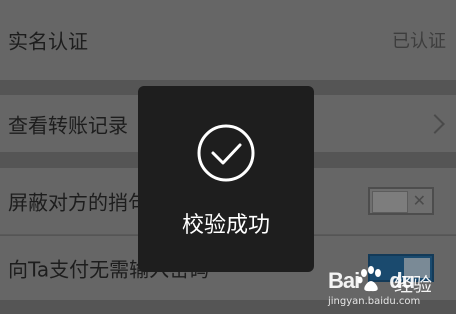 The width and height of the screenshot is (456, 314). Describe the element at coordinates (48, 41) in the screenshot. I see `realname-verification-label: 实名认证` at that location.